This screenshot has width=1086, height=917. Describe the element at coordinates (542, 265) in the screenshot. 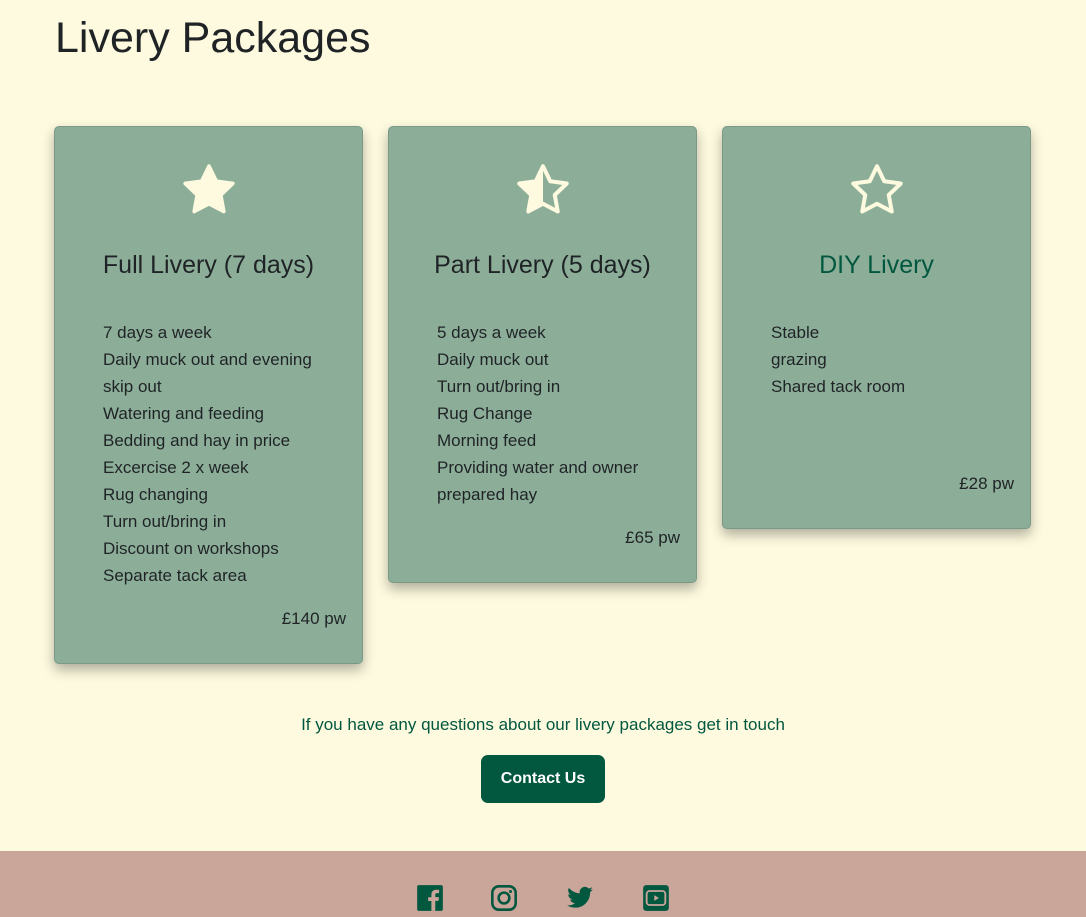

I see `package-title: Part Livery (5 days)` at that location.